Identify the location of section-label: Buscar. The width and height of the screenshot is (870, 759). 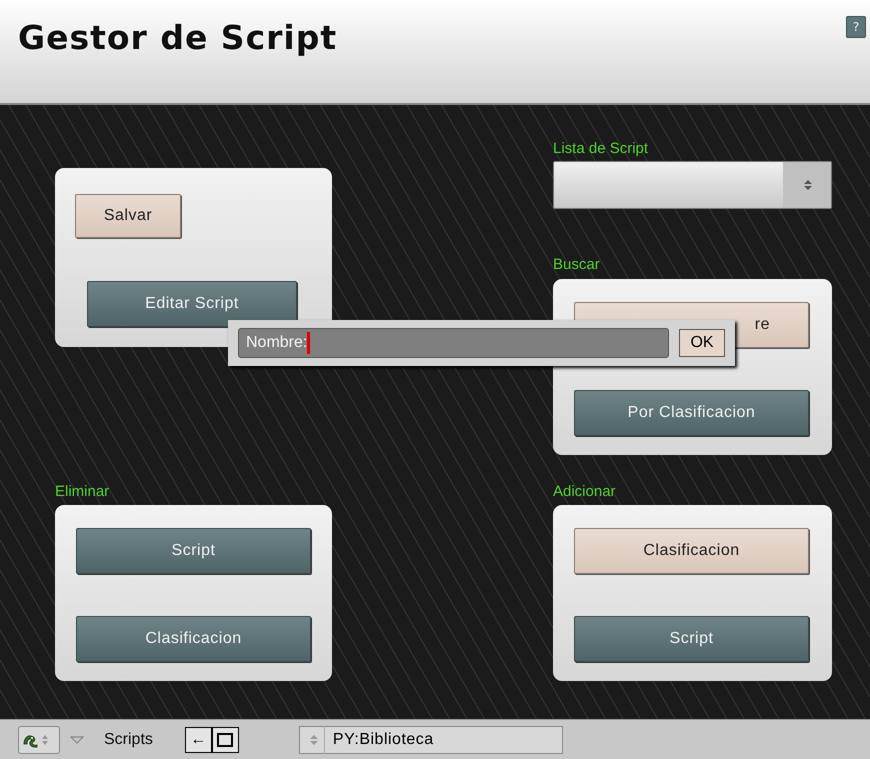
(576, 265).